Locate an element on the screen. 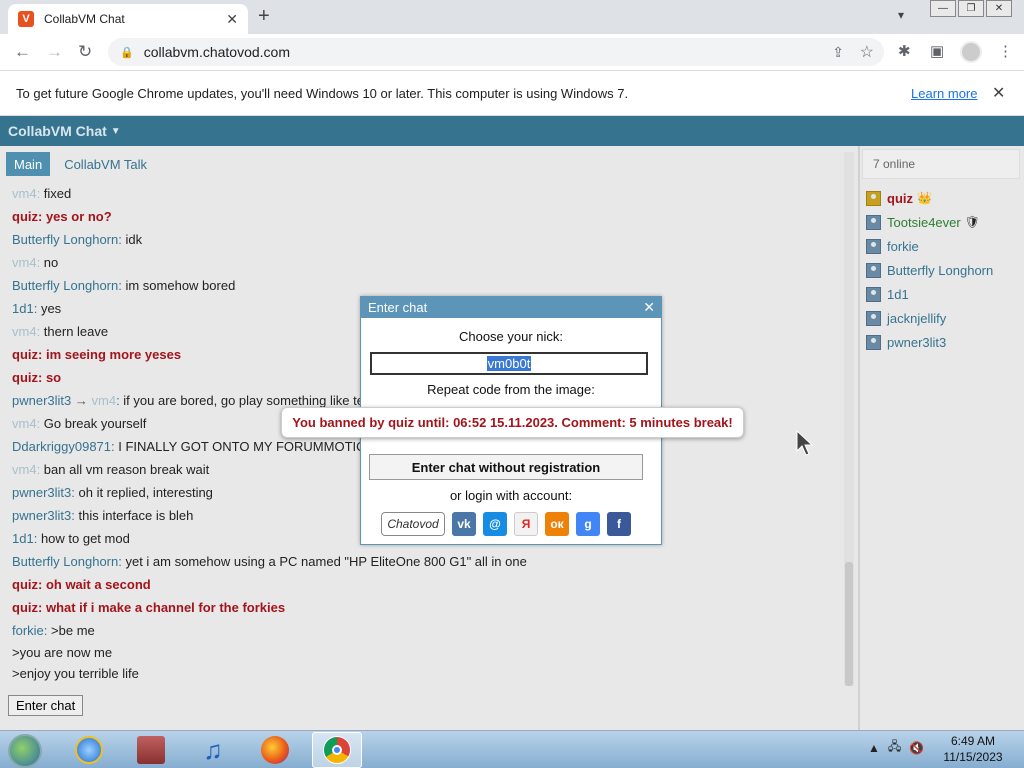 The height and width of the screenshot is (768, 1024). dialog-header: Enter chat ✕ is located at coordinates (511, 307).